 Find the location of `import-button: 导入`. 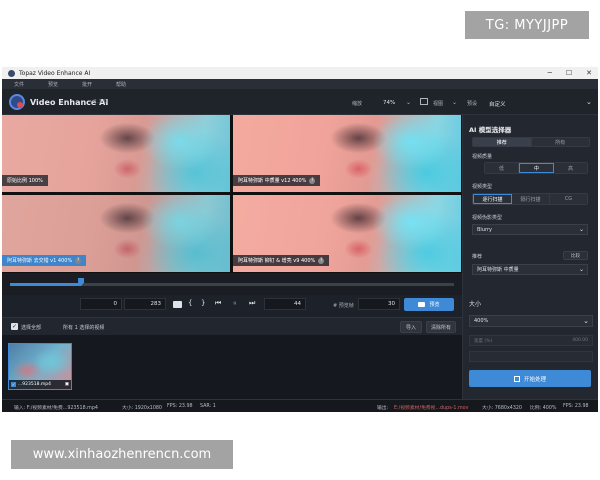

import-button: 导入 is located at coordinates (411, 327).